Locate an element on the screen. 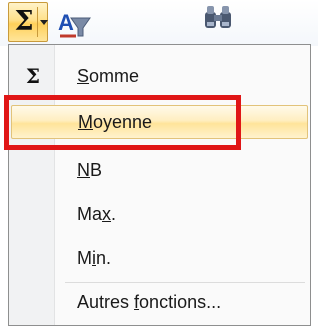  menu-item-somme: Σ Somme is located at coordinates (159, 76).